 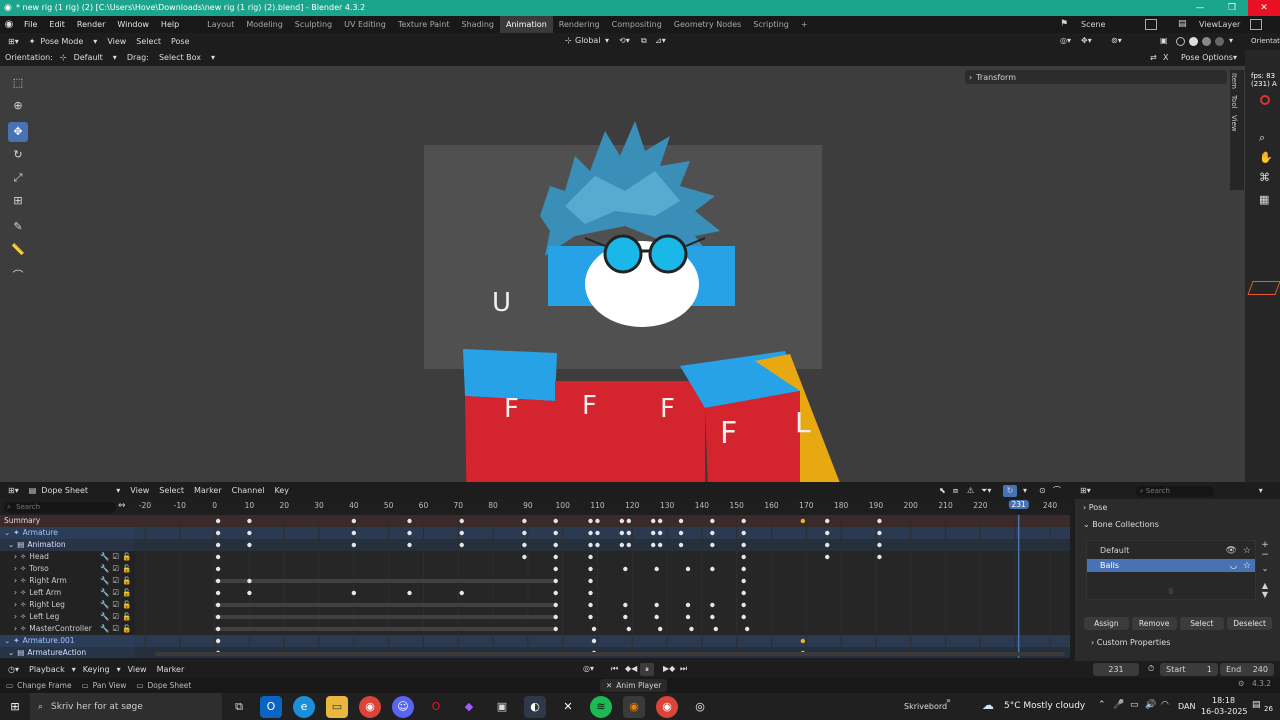 What do you see at coordinates (220, 24) in the screenshot?
I see `tab-layout: Layout` at bounding box center [220, 24].